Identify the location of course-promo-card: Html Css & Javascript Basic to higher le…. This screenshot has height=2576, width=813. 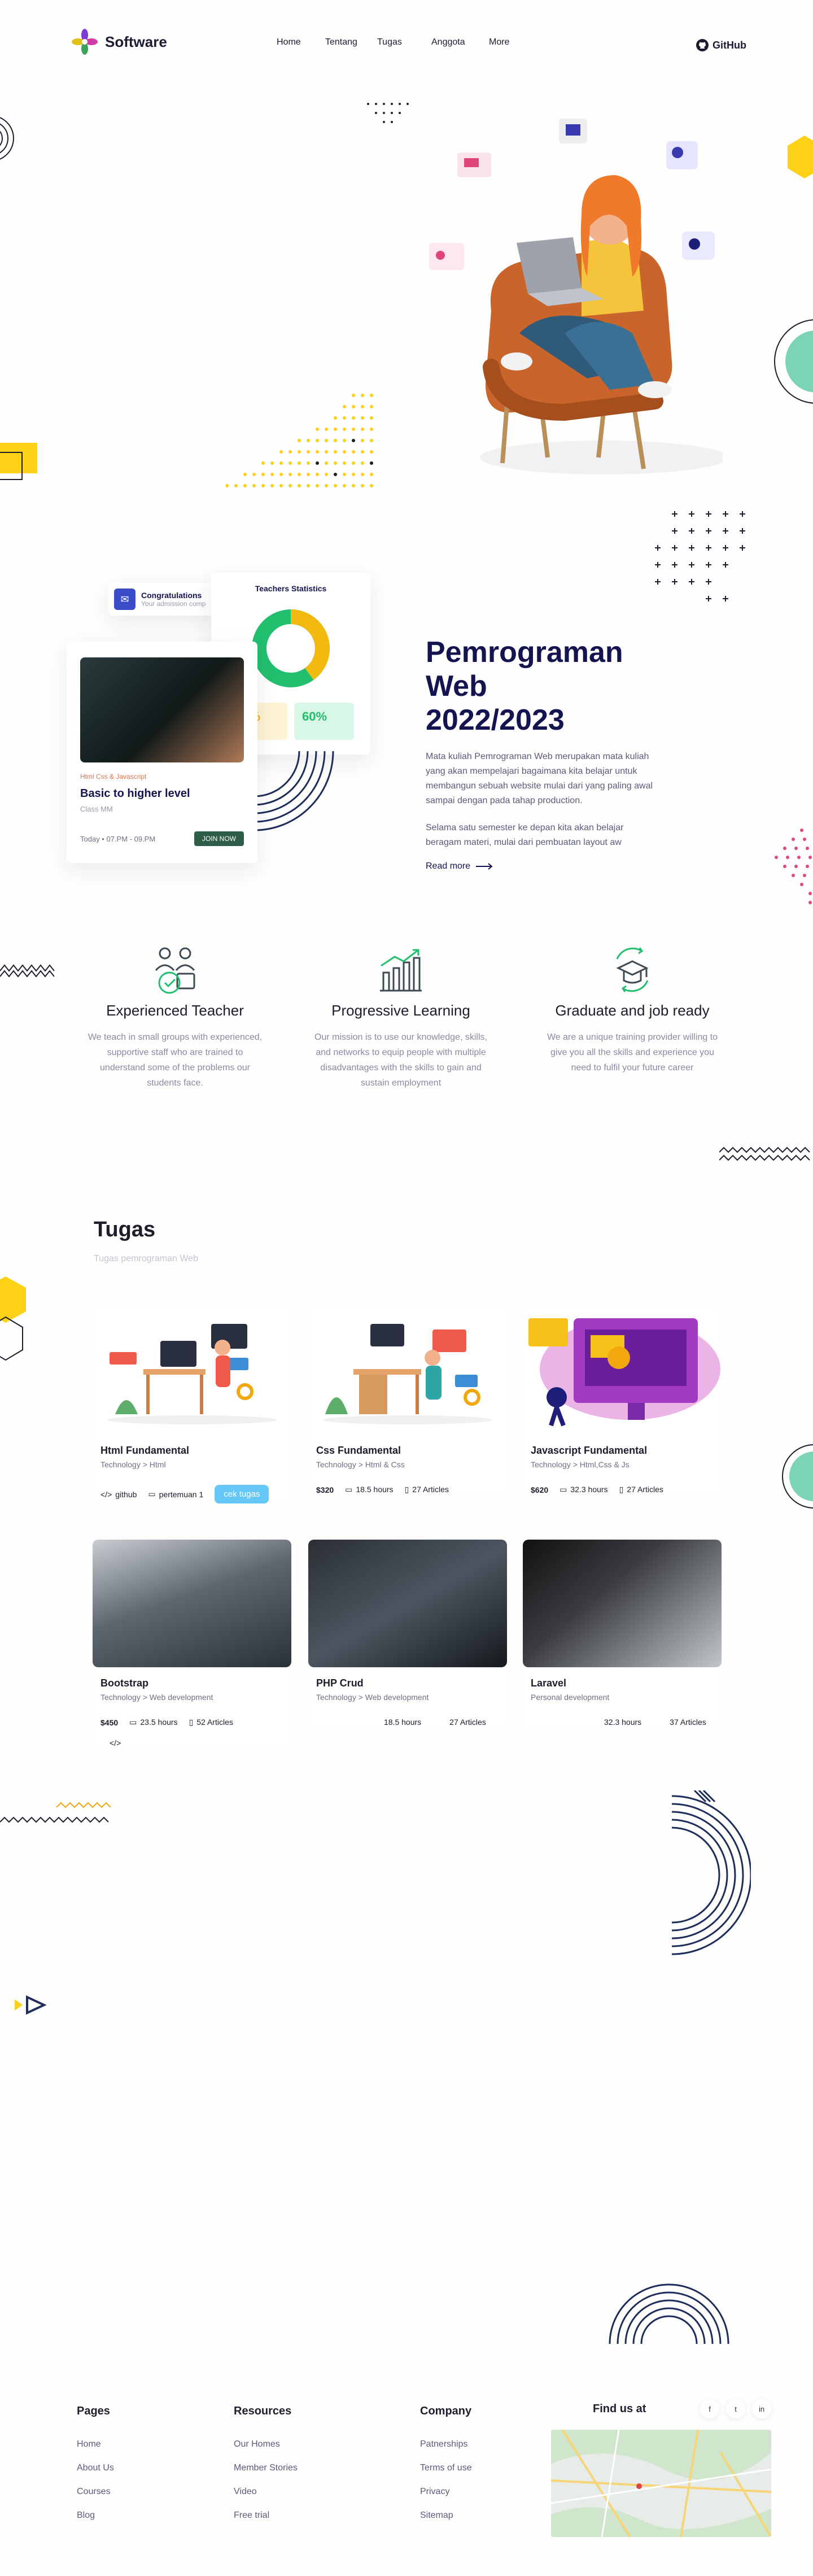
(162, 752).